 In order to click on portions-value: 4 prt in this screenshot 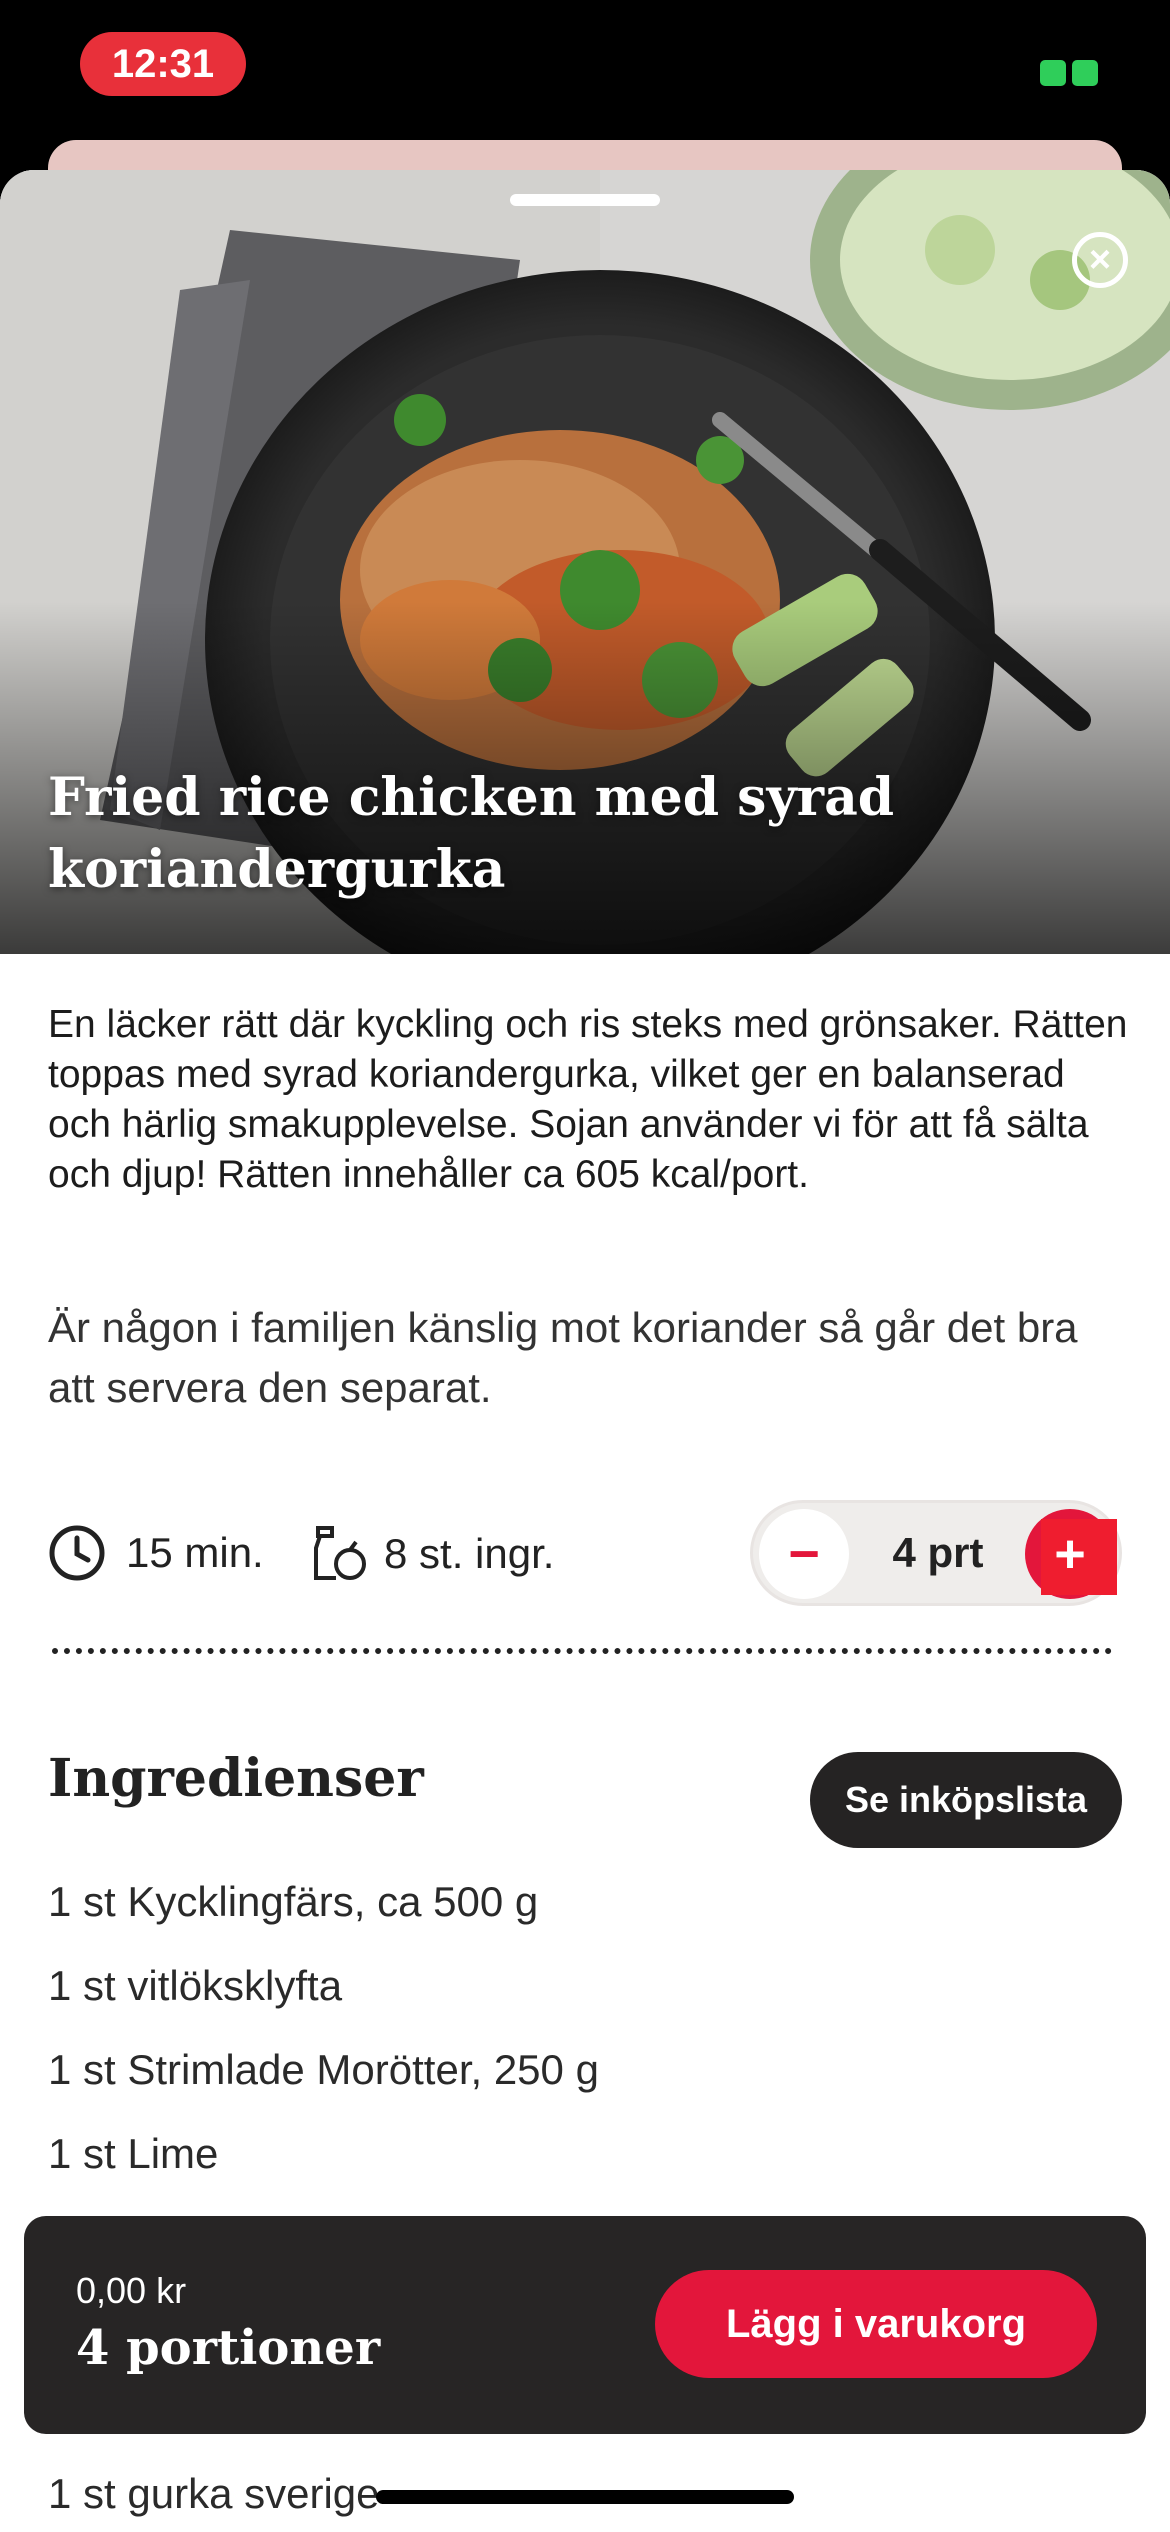, I will do `click(938, 1552)`.